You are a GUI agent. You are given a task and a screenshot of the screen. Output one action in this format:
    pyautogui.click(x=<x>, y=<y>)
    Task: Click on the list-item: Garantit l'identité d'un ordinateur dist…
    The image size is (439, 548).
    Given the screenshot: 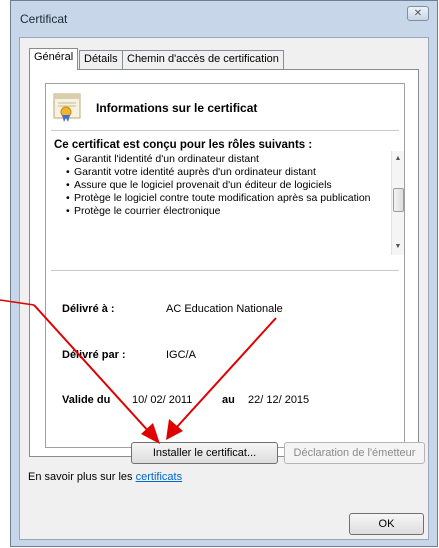 What is the action you would take?
    pyautogui.click(x=231, y=159)
    